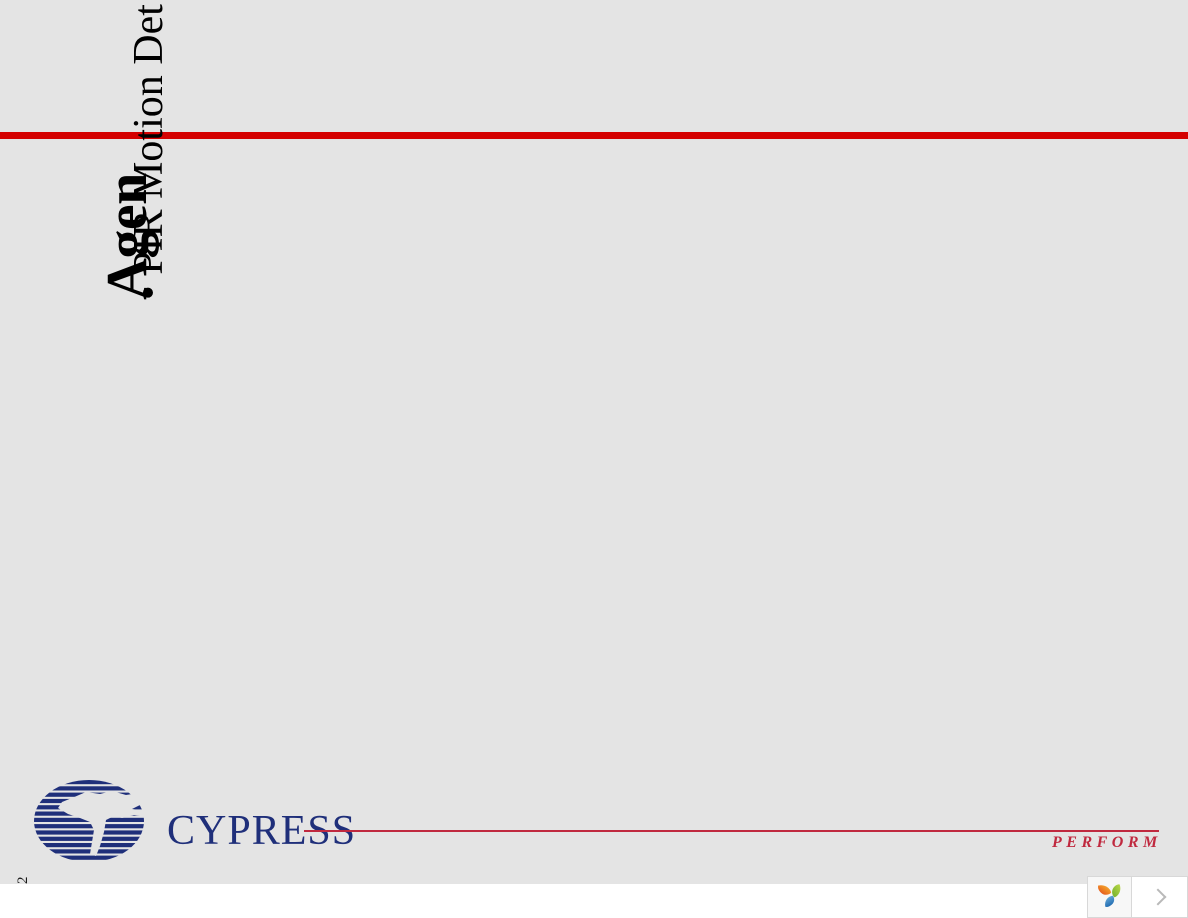  Describe the element at coordinates (594, 135) in the screenshot. I see `top-red-rule` at that location.